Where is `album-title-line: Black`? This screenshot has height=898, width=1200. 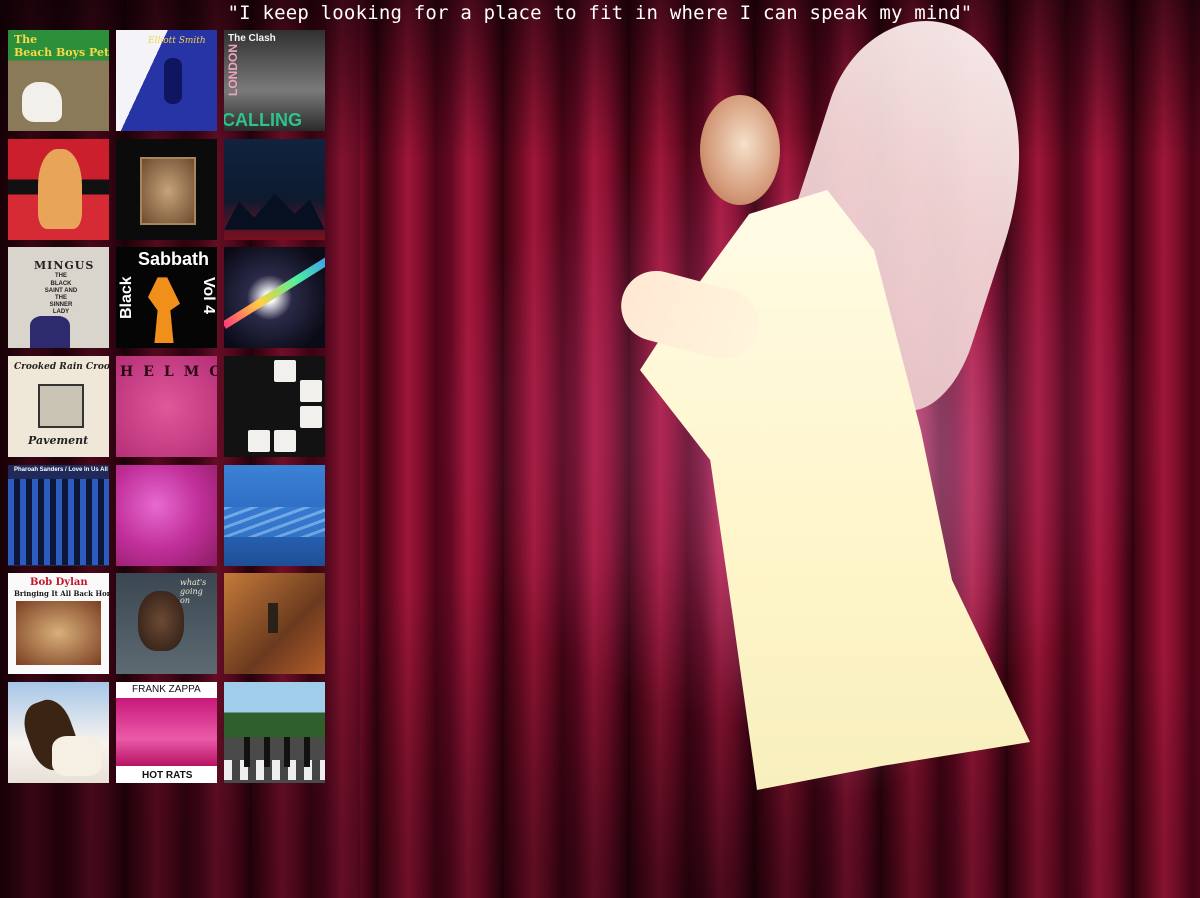
album-title-line: Black is located at coordinates (126, 298).